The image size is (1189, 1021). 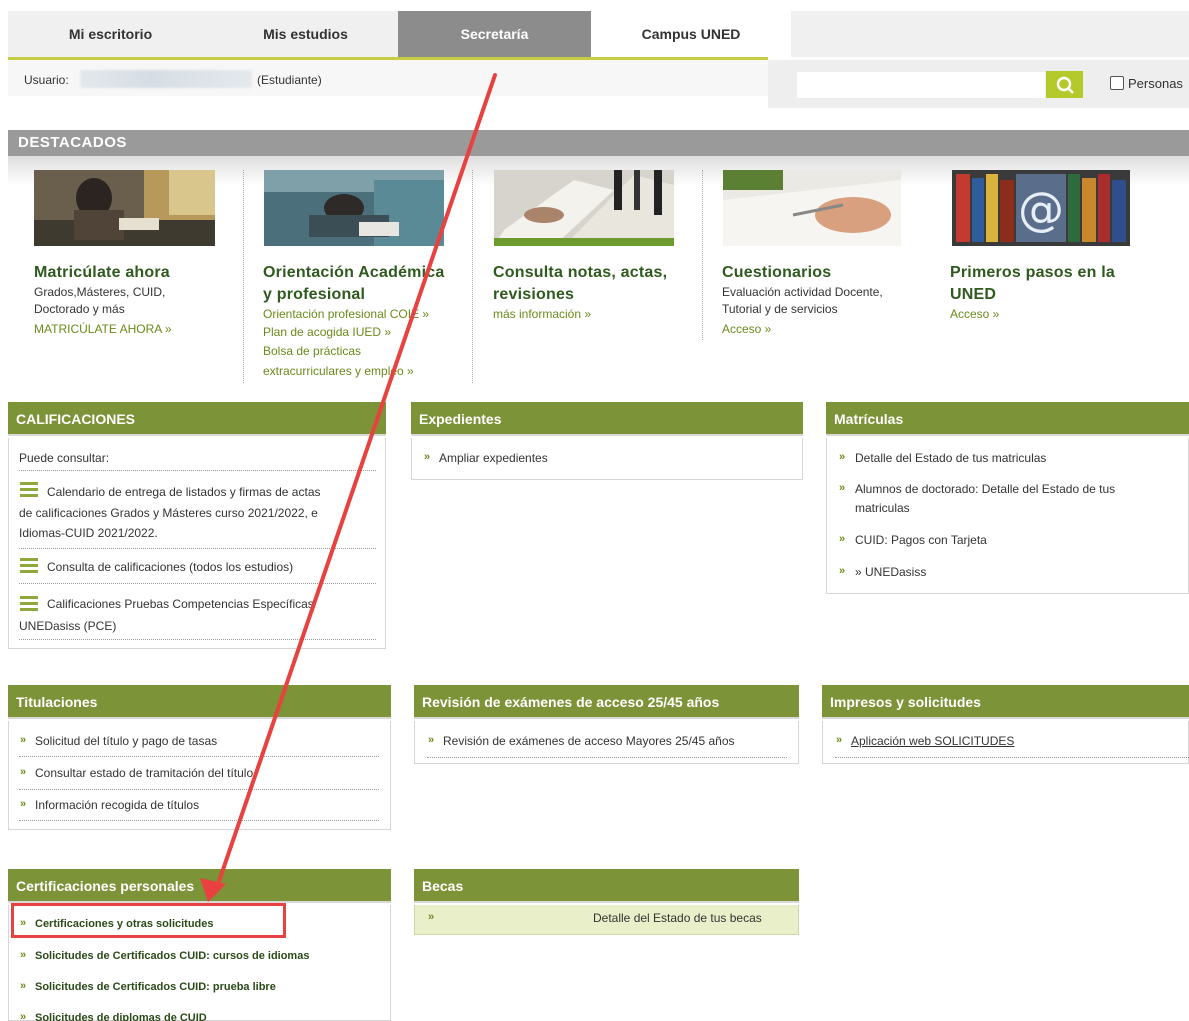 I want to click on tab-mi-escritorio: Mi escritorio, so click(x=110, y=34).